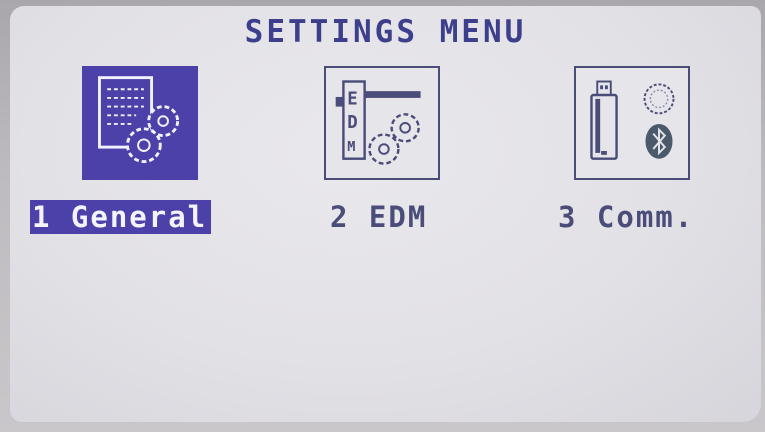 The image size is (765, 432). What do you see at coordinates (352, 100) in the screenshot?
I see `svg-text: E` at bounding box center [352, 100].